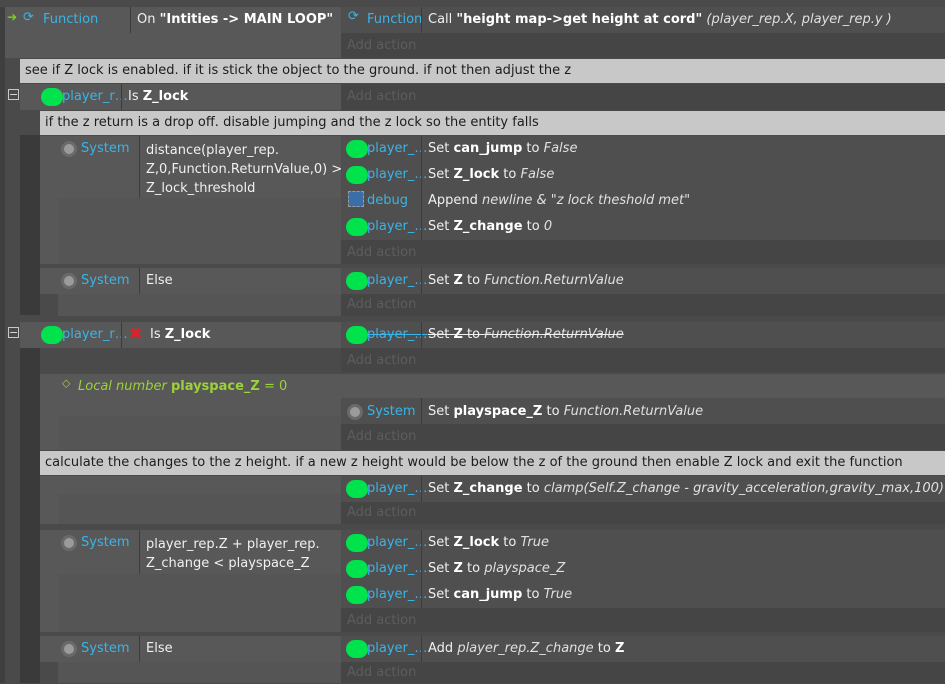  Describe the element at coordinates (526, 280) in the screenshot. I see `action-text: Set Z to Function.ReturnValue` at that location.